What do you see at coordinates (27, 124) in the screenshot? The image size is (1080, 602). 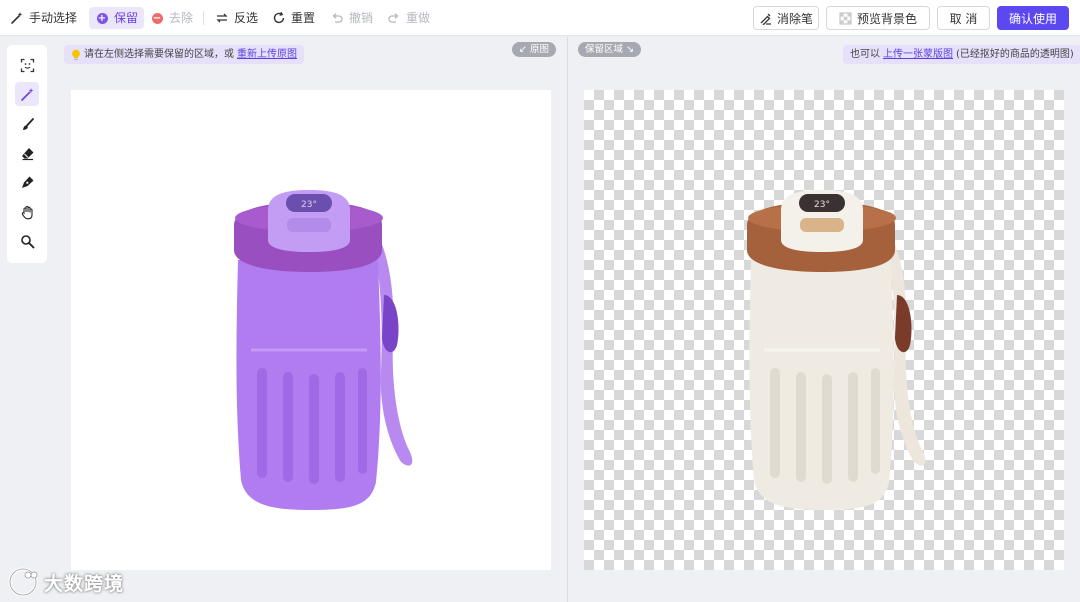 I see `brush-icon` at bounding box center [27, 124].